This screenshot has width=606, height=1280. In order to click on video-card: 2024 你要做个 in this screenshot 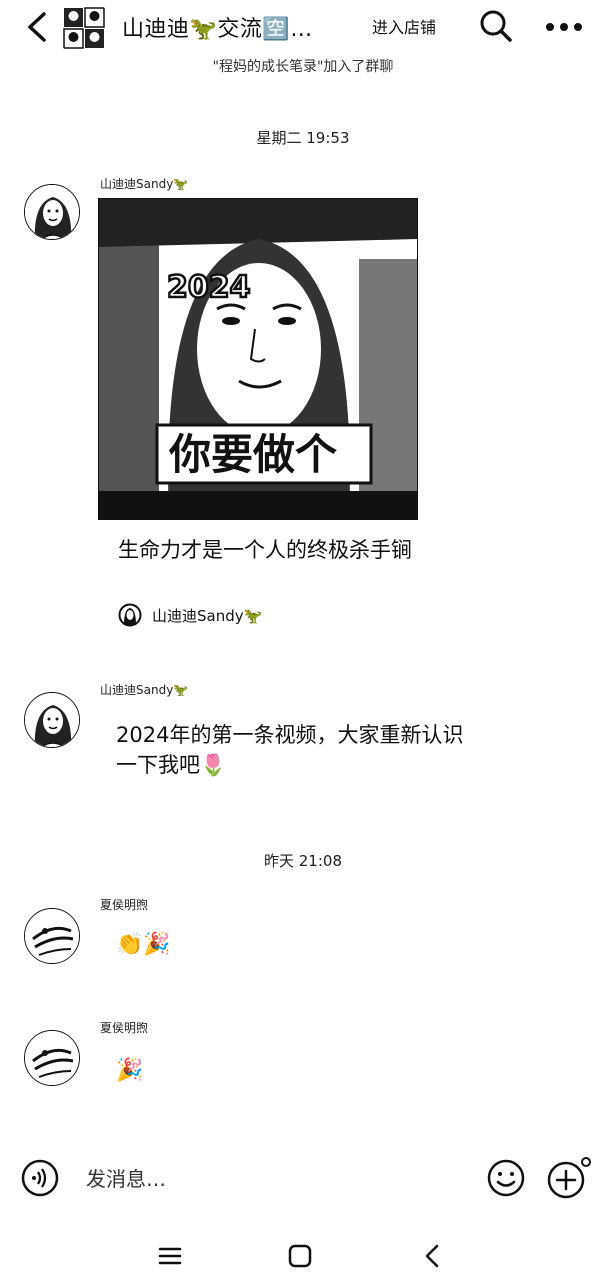, I will do `click(258, 359)`.